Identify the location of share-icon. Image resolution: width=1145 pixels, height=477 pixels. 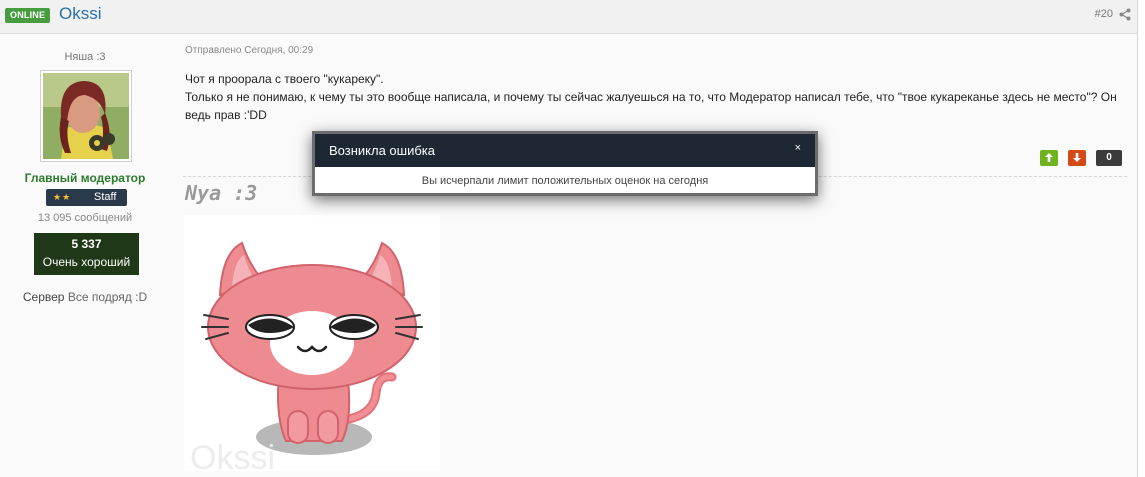
(1125, 14).